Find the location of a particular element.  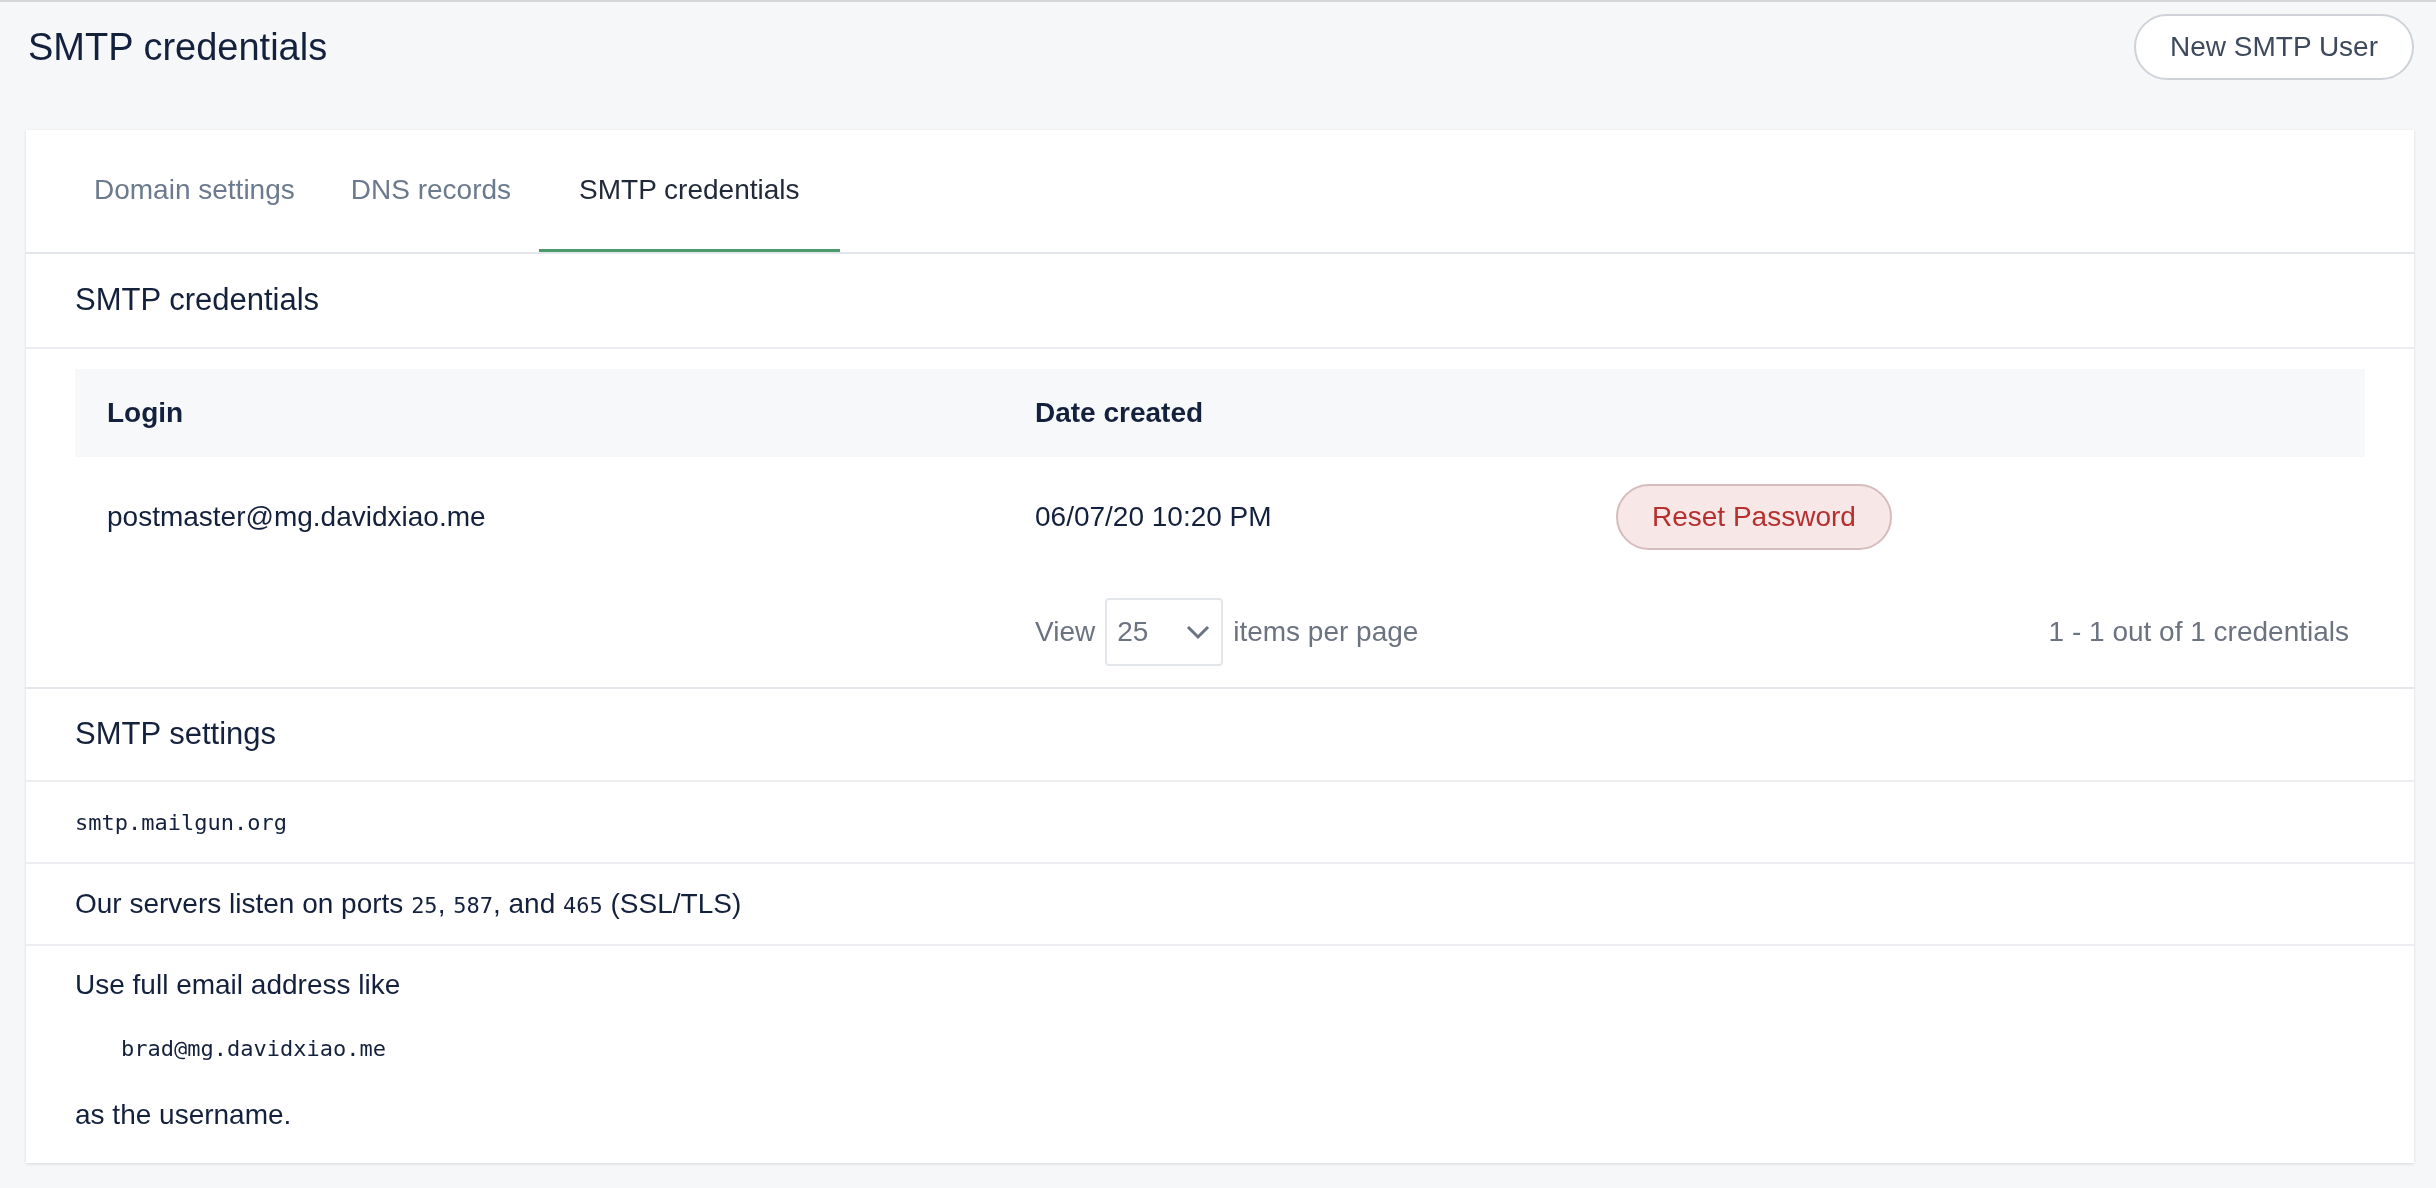

tab: SMTP credentials is located at coordinates (689, 191).